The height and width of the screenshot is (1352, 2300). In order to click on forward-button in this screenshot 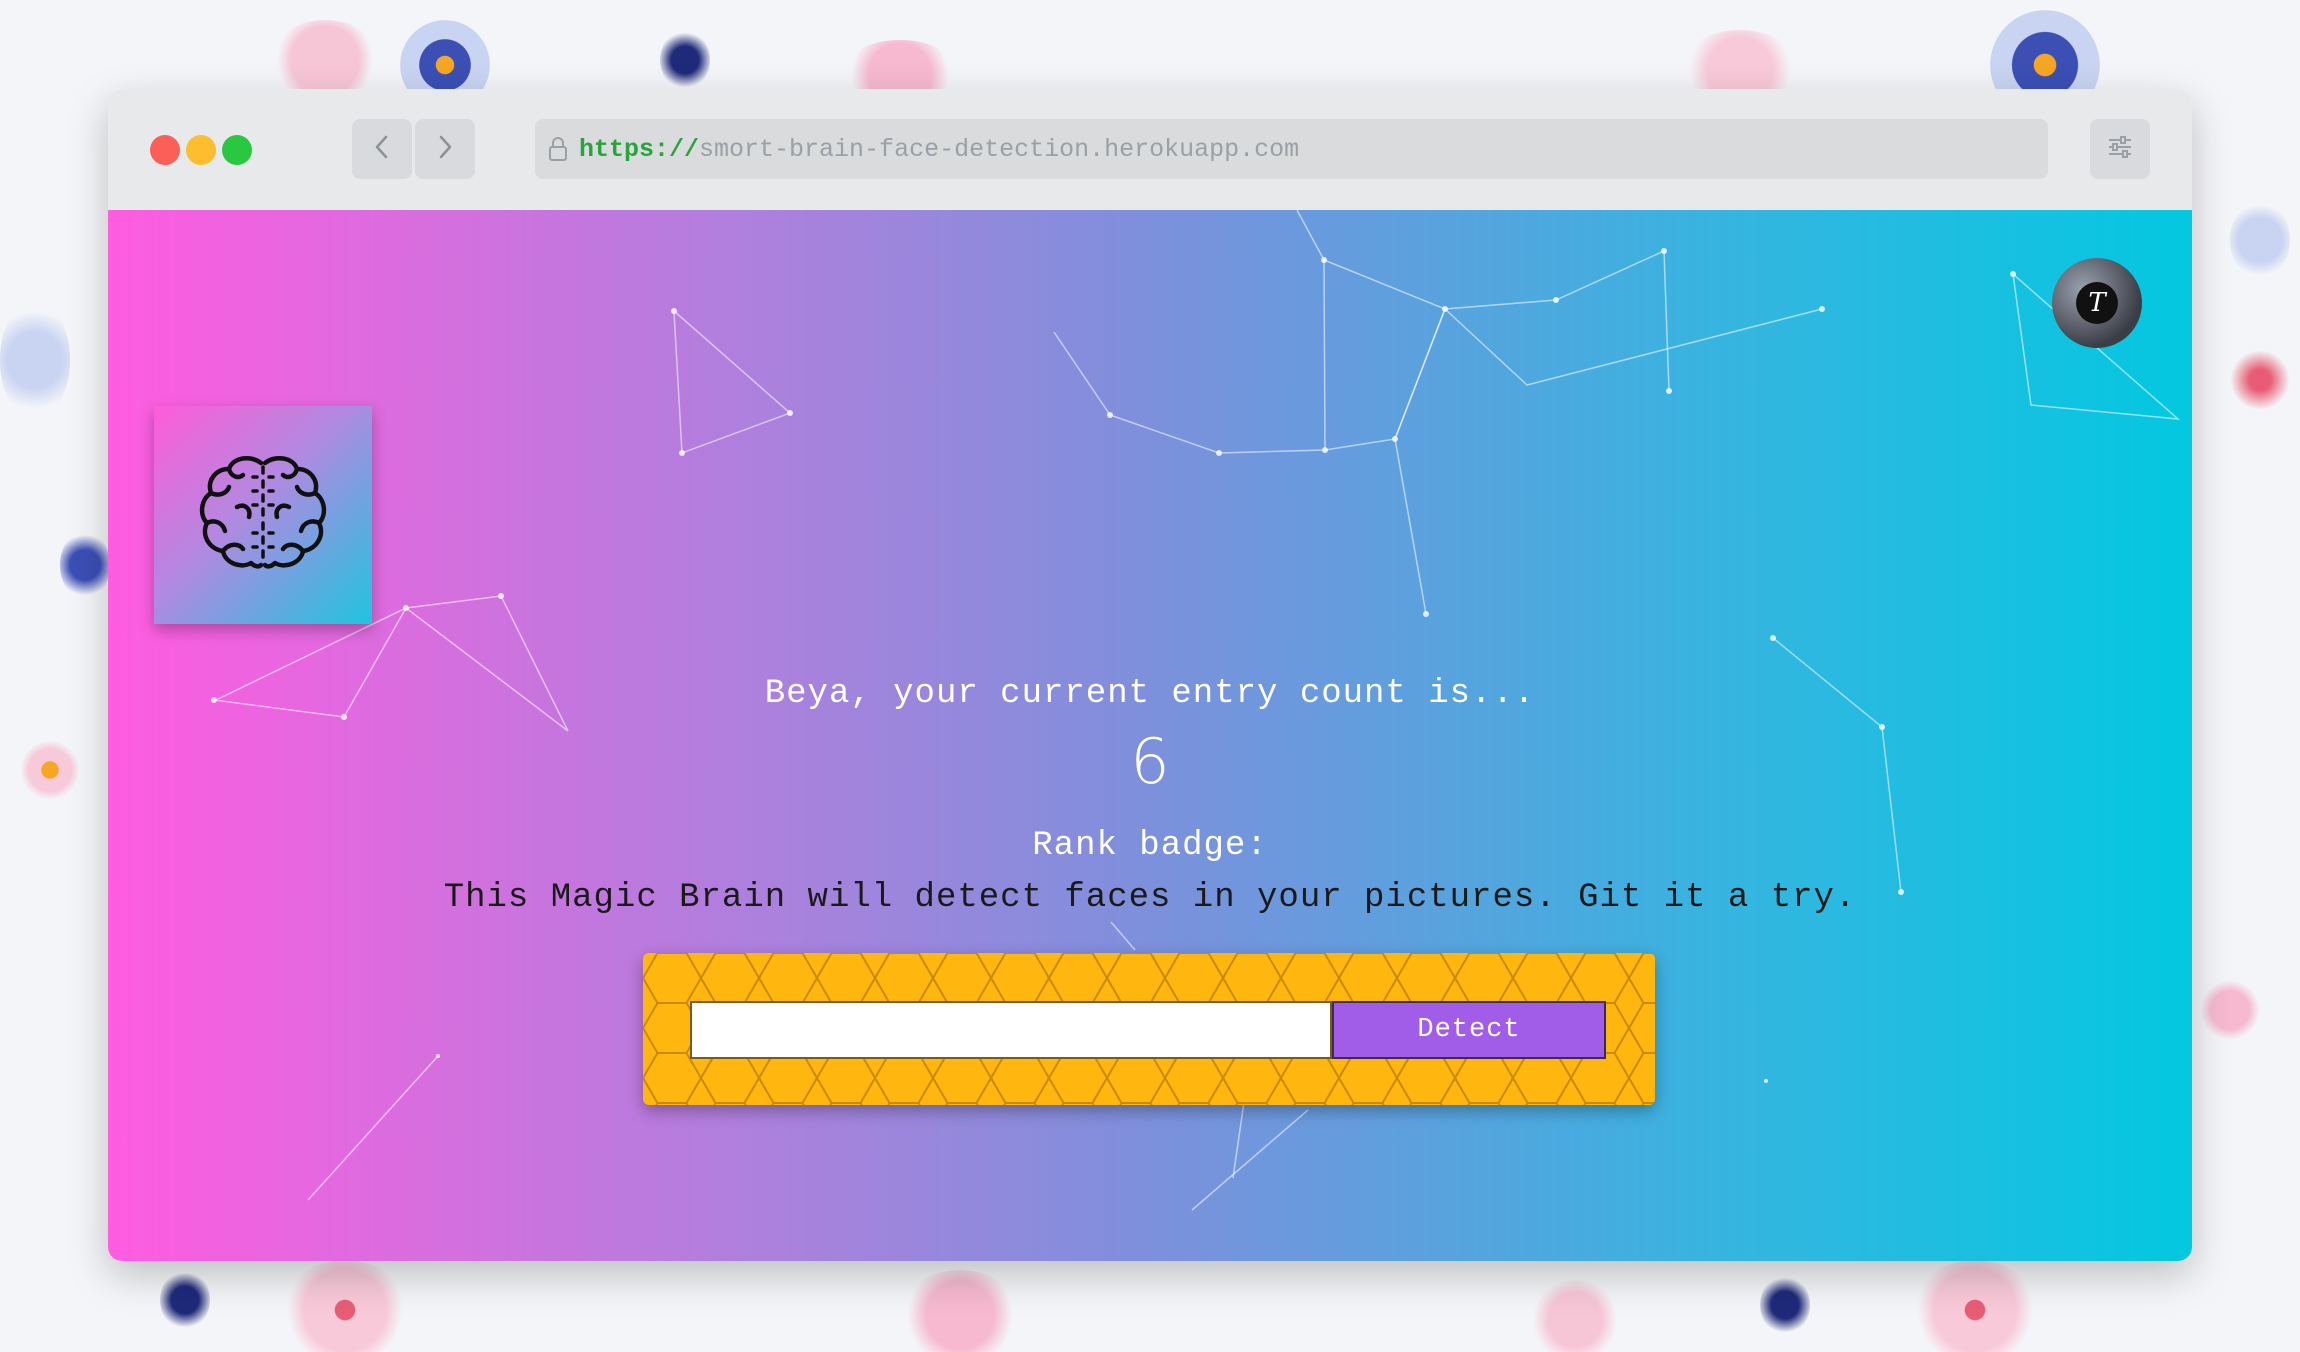, I will do `click(445, 149)`.